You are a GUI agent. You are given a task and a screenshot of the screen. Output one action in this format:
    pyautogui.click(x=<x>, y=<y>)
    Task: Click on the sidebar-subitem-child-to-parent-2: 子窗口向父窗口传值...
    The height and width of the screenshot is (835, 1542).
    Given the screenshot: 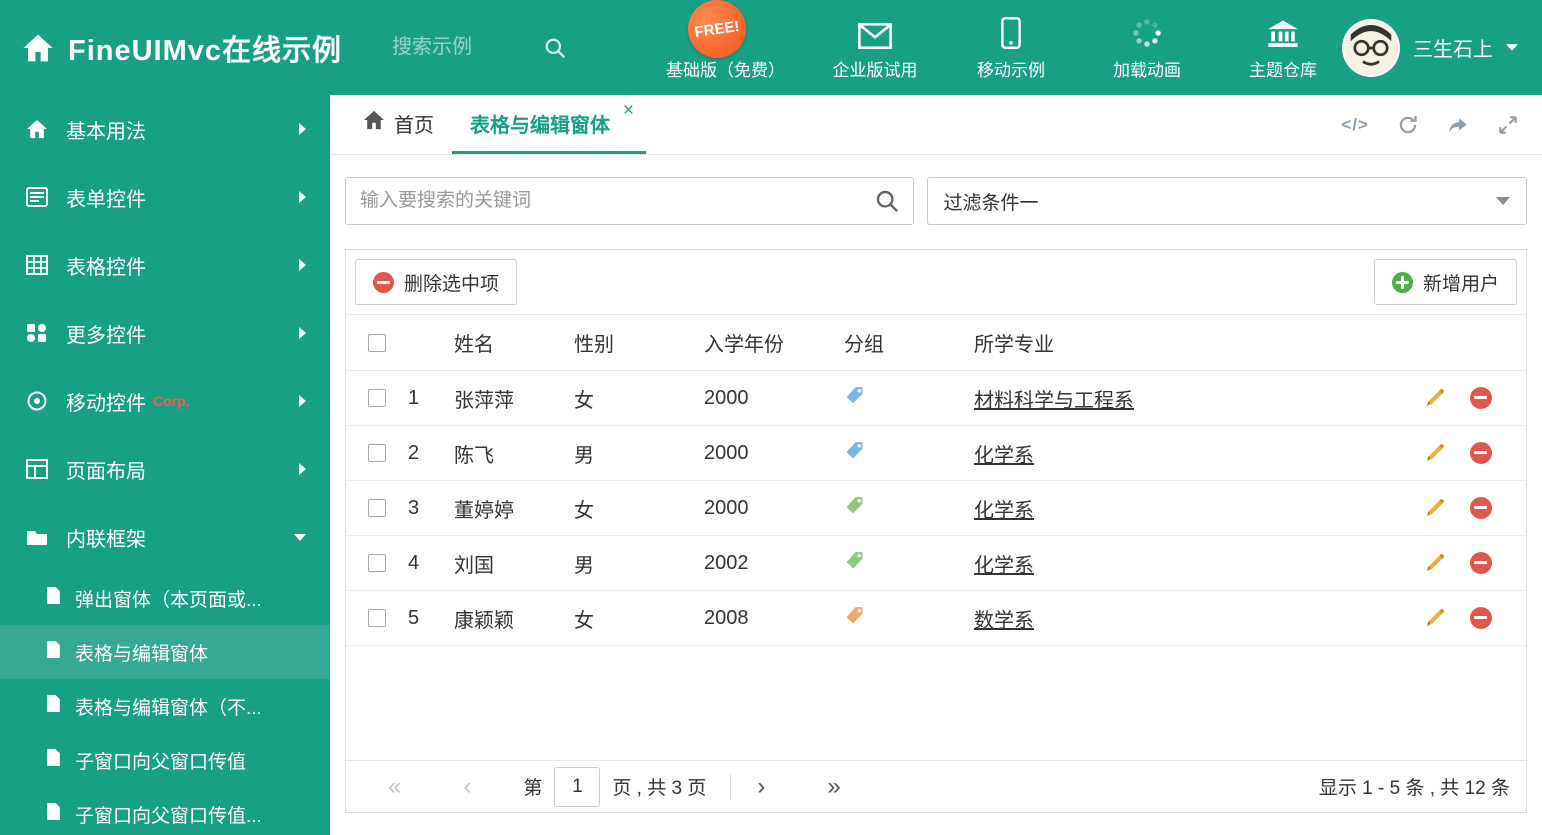 What is the action you would take?
    pyautogui.click(x=165, y=811)
    